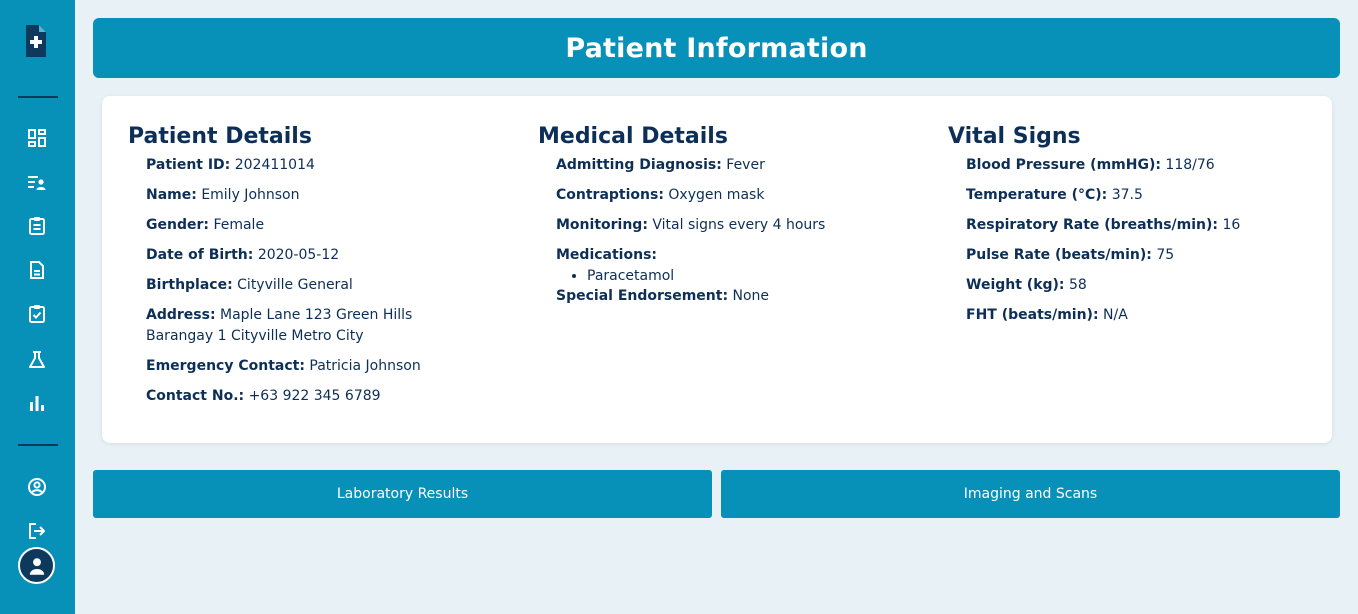 The height and width of the screenshot is (614, 1358). I want to click on monitoring-field: Monitoring: Vital signs every 4 hours, so click(690, 225).